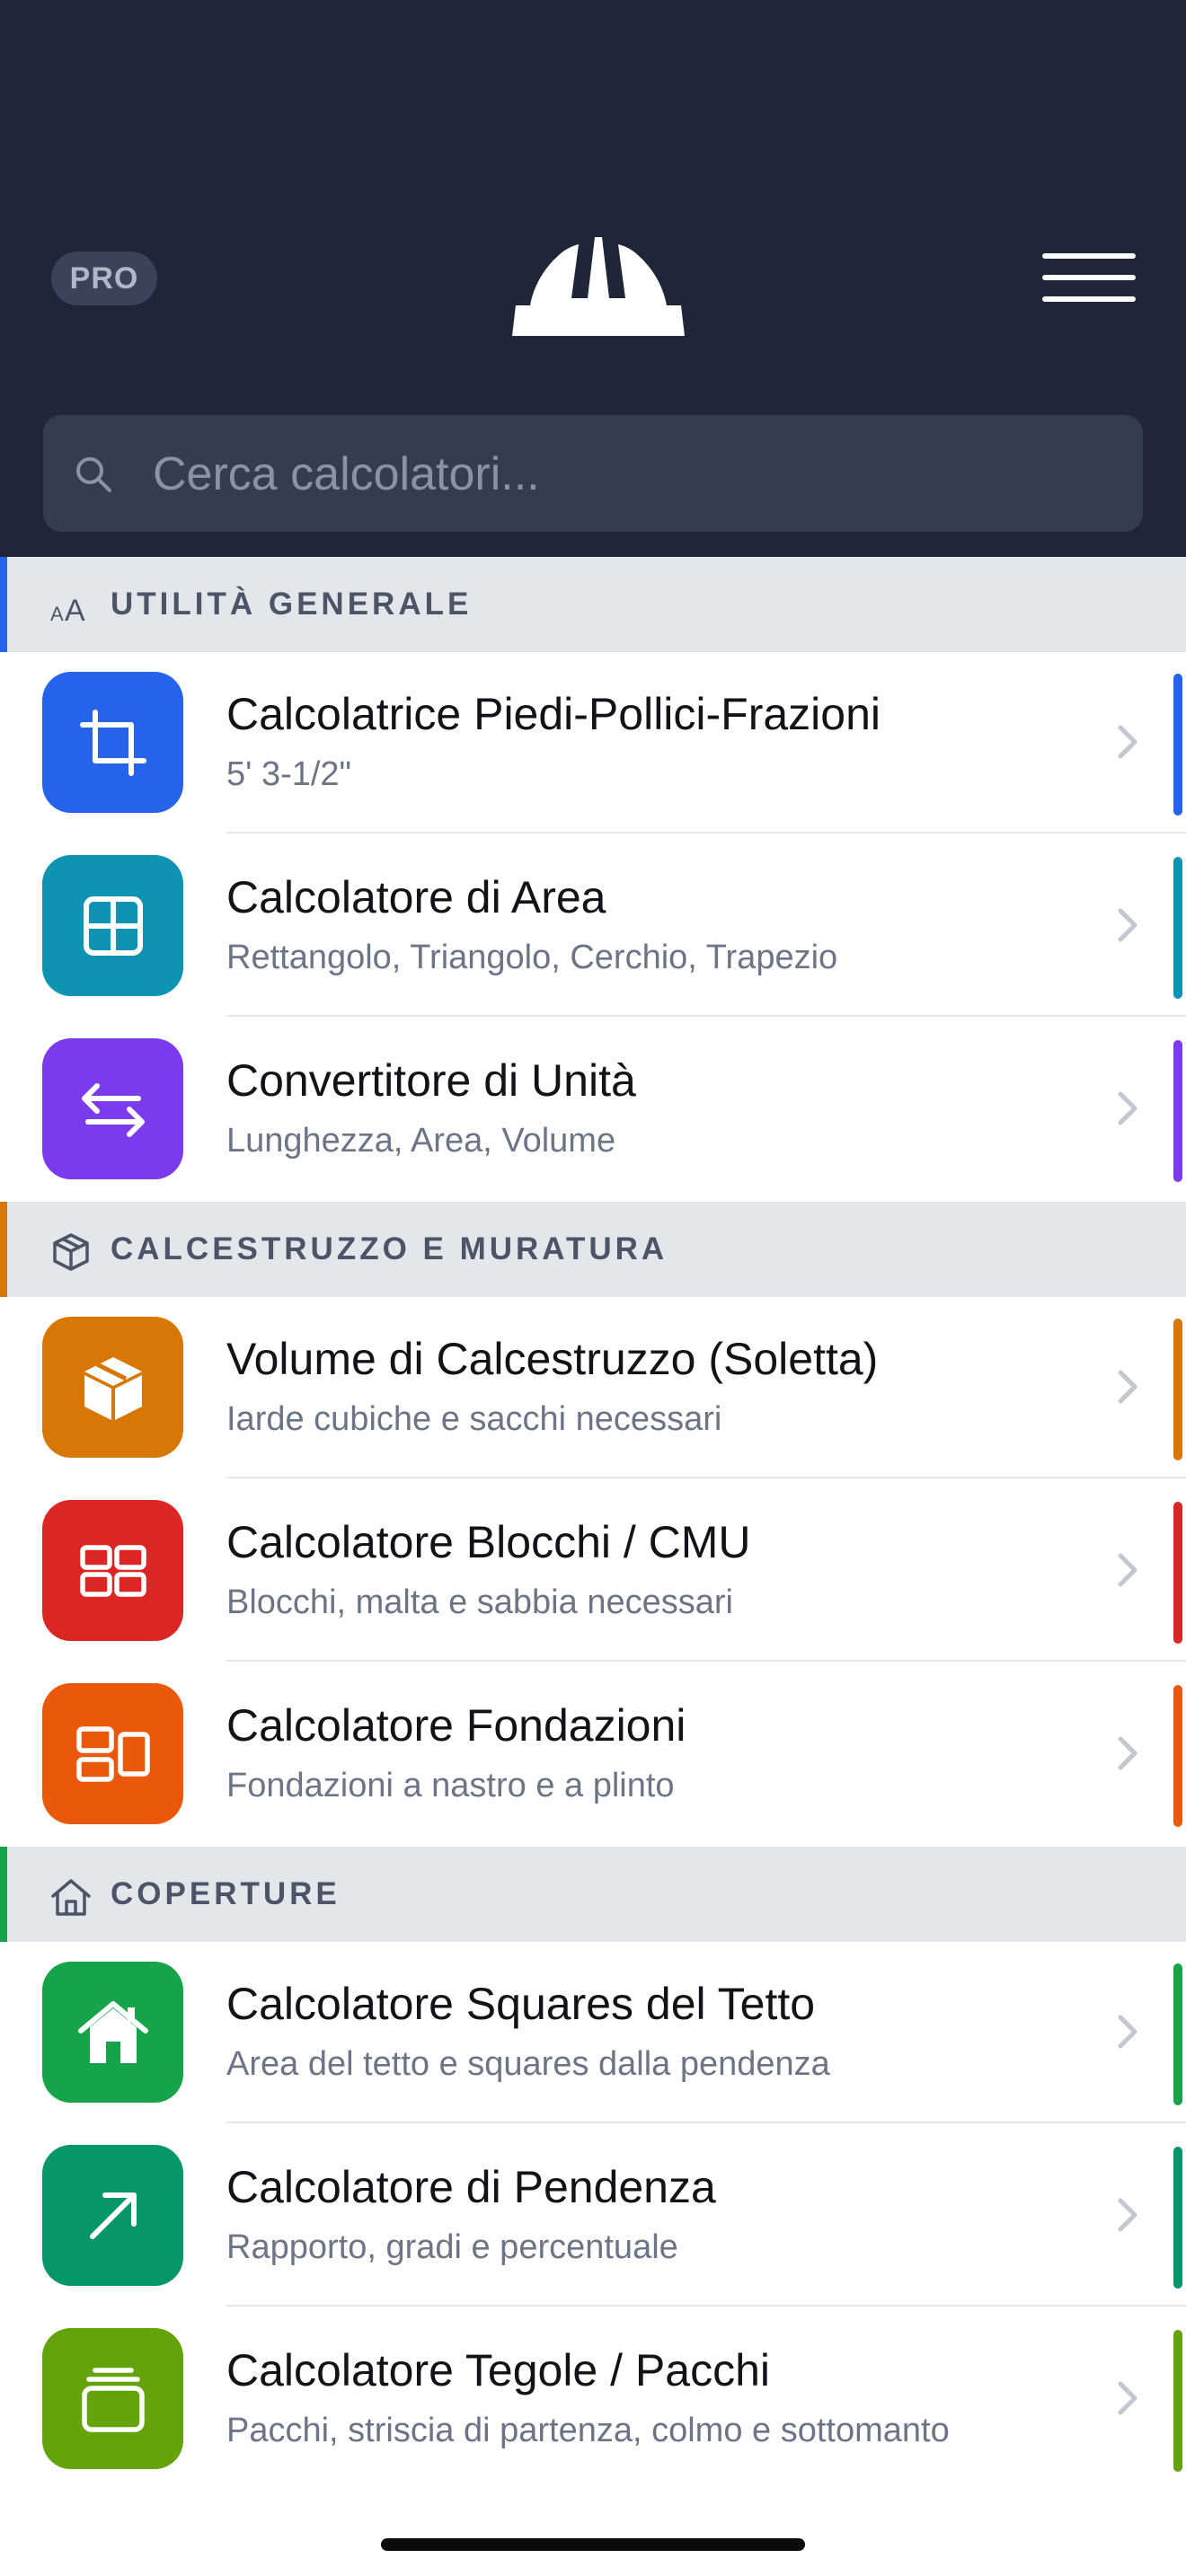 The height and width of the screenshot is (2576, 1186). I want to click on section-title: CALCESTRUZZO E MURATURA, so click(389, 1248).